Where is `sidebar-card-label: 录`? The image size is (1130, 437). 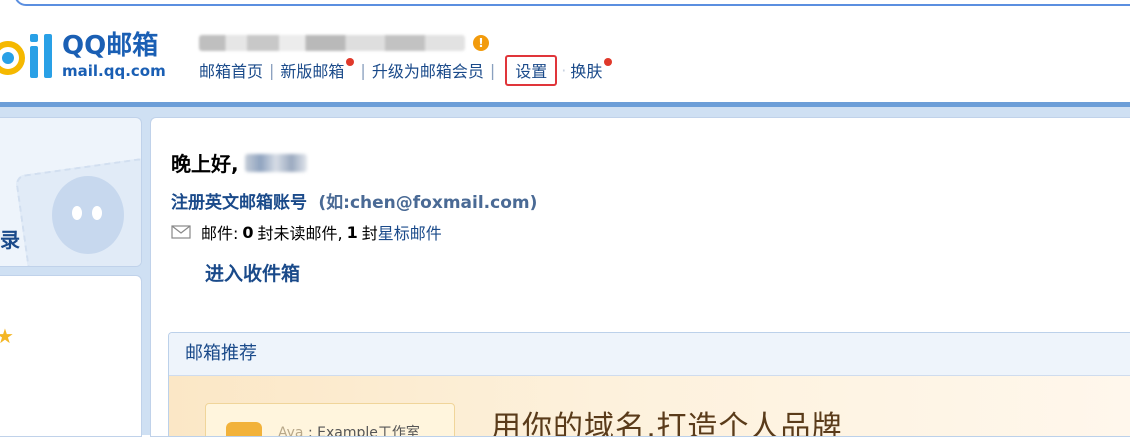 sidebar-card-label: 录 is located at coordinates (10, 240).